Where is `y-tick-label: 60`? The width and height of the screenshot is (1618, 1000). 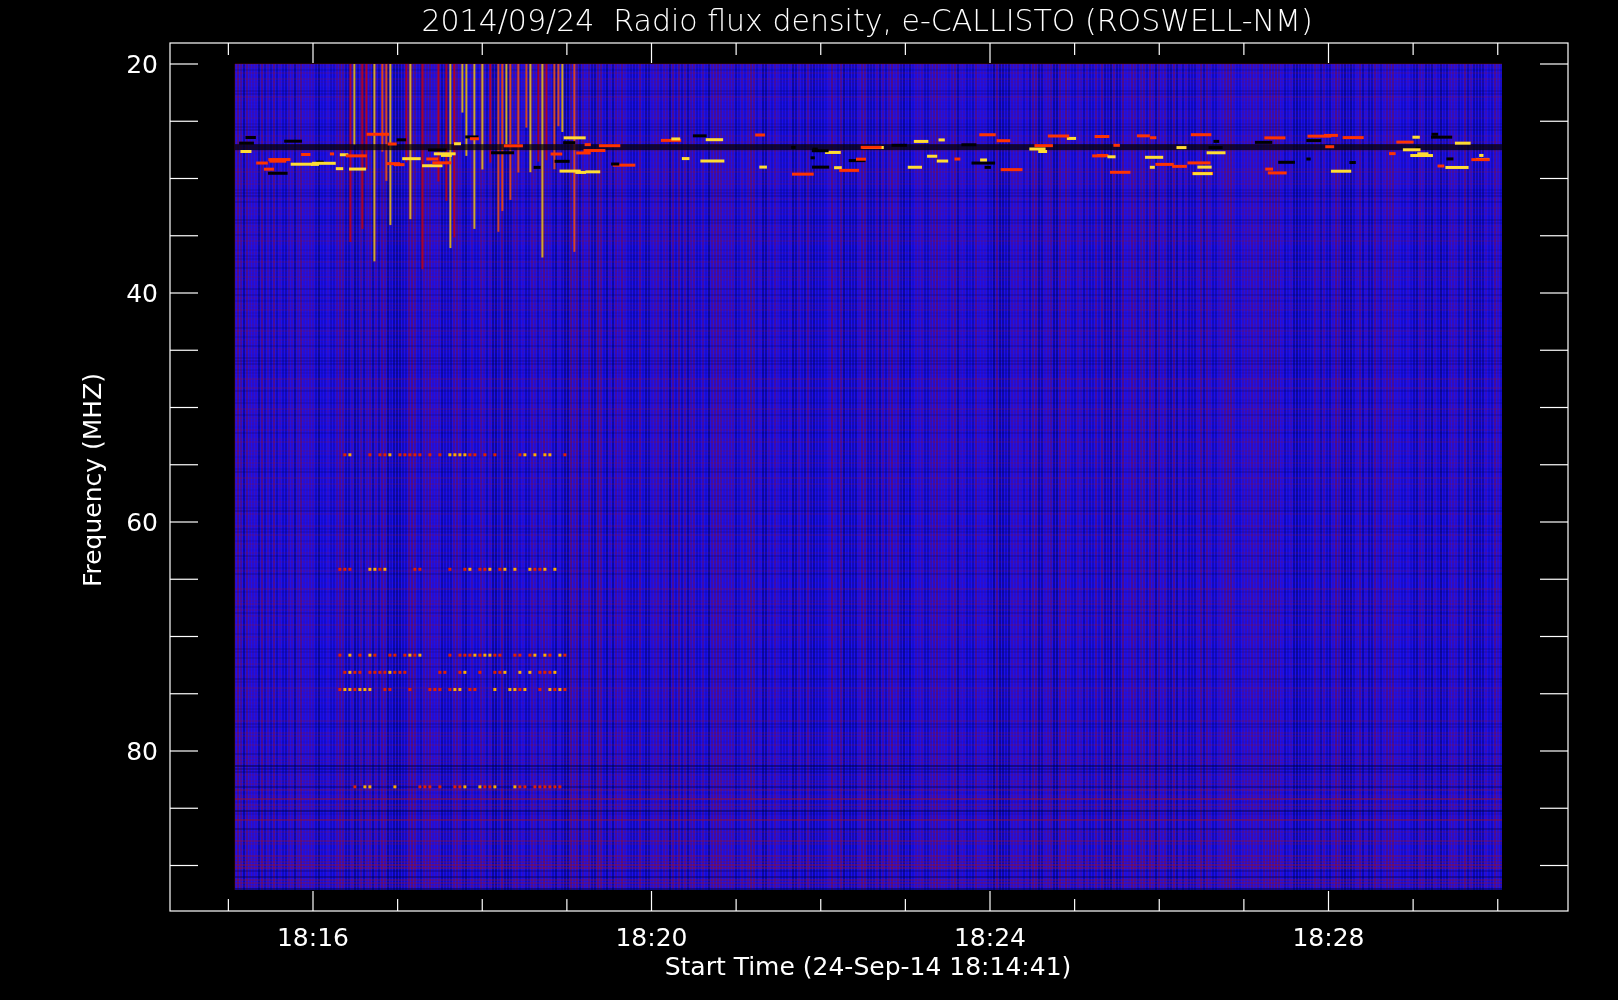
y-tick-label: 60 is located at coordinates (142, 522).